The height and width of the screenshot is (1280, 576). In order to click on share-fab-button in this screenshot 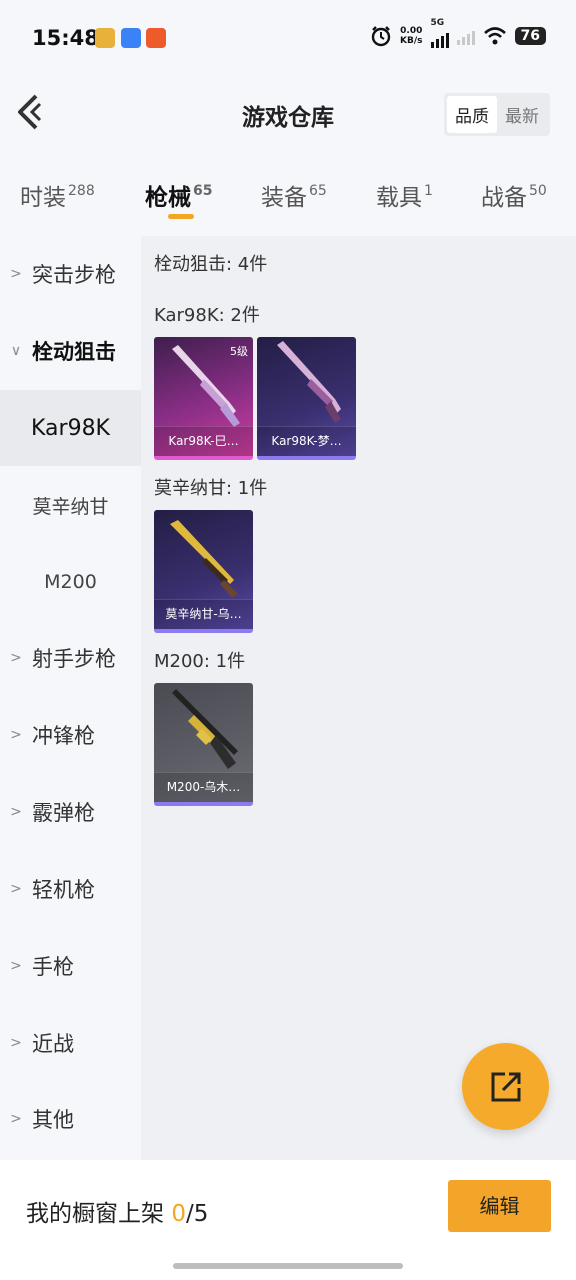, I will do `click(505, 1086)`.